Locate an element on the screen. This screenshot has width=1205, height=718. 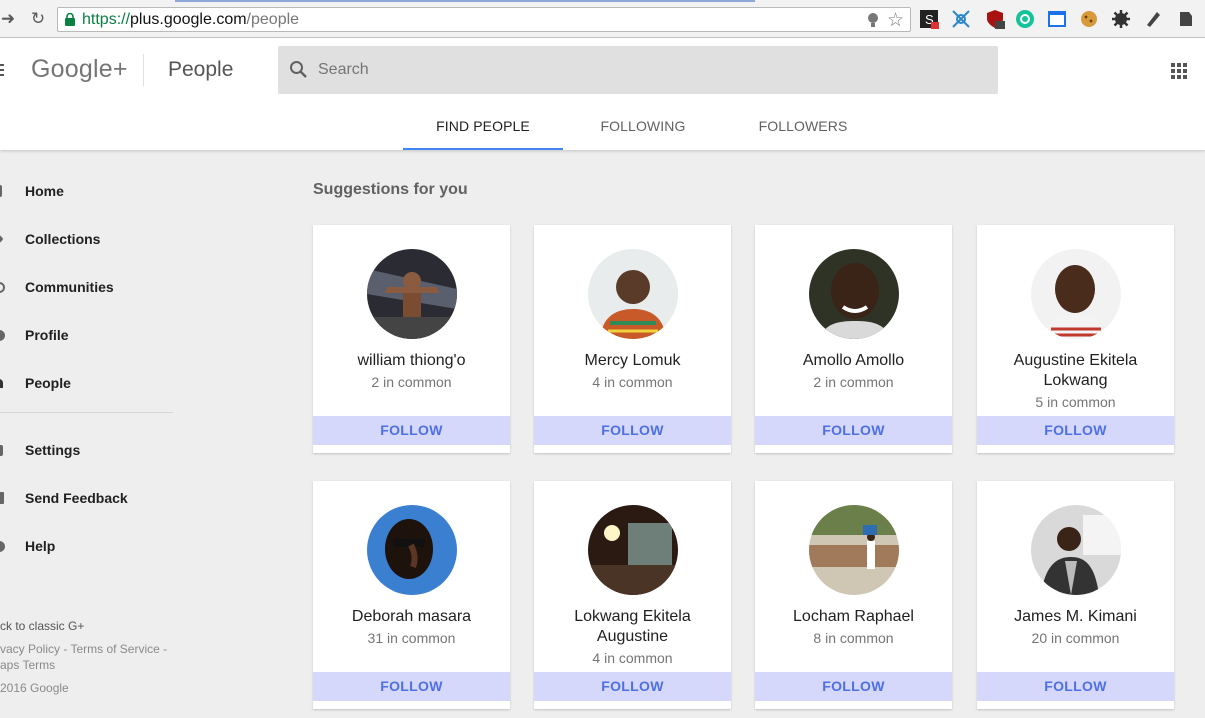
tab-followers: FOLLOWERS is located at coordinates (803, 129).